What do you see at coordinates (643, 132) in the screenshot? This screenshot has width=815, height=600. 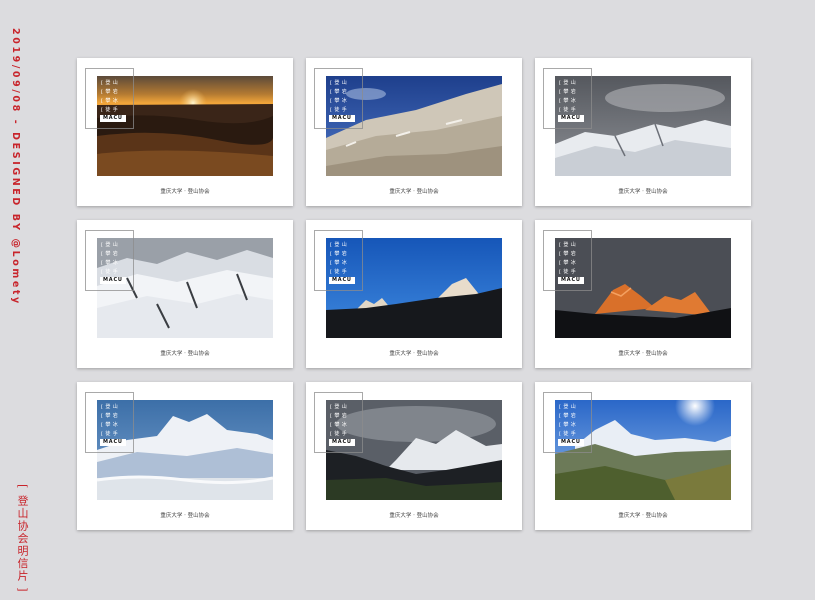 I see `postcard-3: [ 登 山 [ 攀 岩 [ 攀 冰 [ 徒 手 MACU 重庆大学 · 登山协会` at bounding box center [643, 132].